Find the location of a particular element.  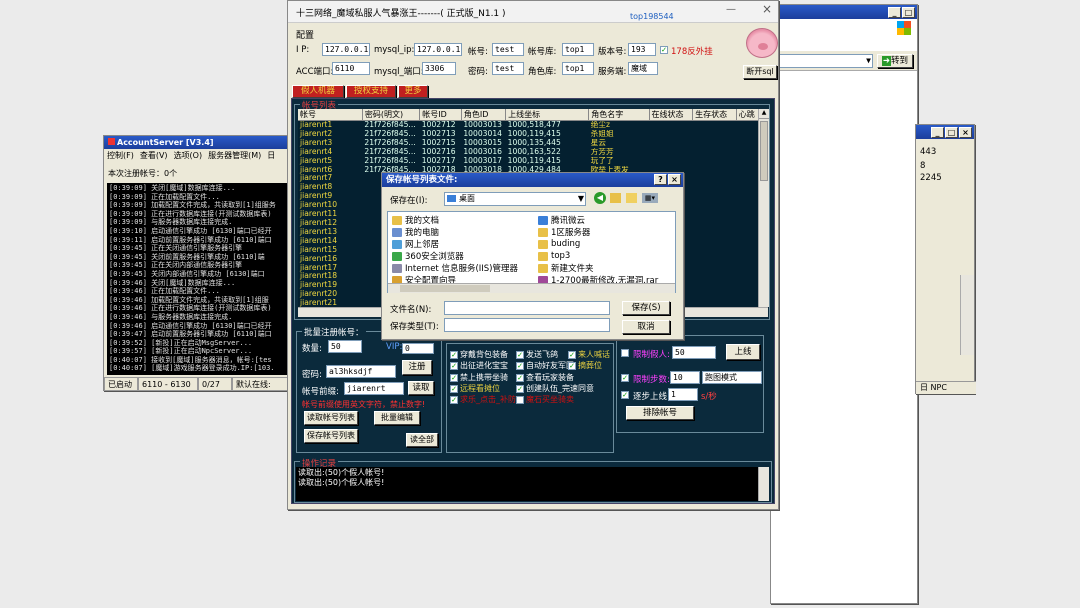

new-folder-icon is located at coordinates (631, 198).